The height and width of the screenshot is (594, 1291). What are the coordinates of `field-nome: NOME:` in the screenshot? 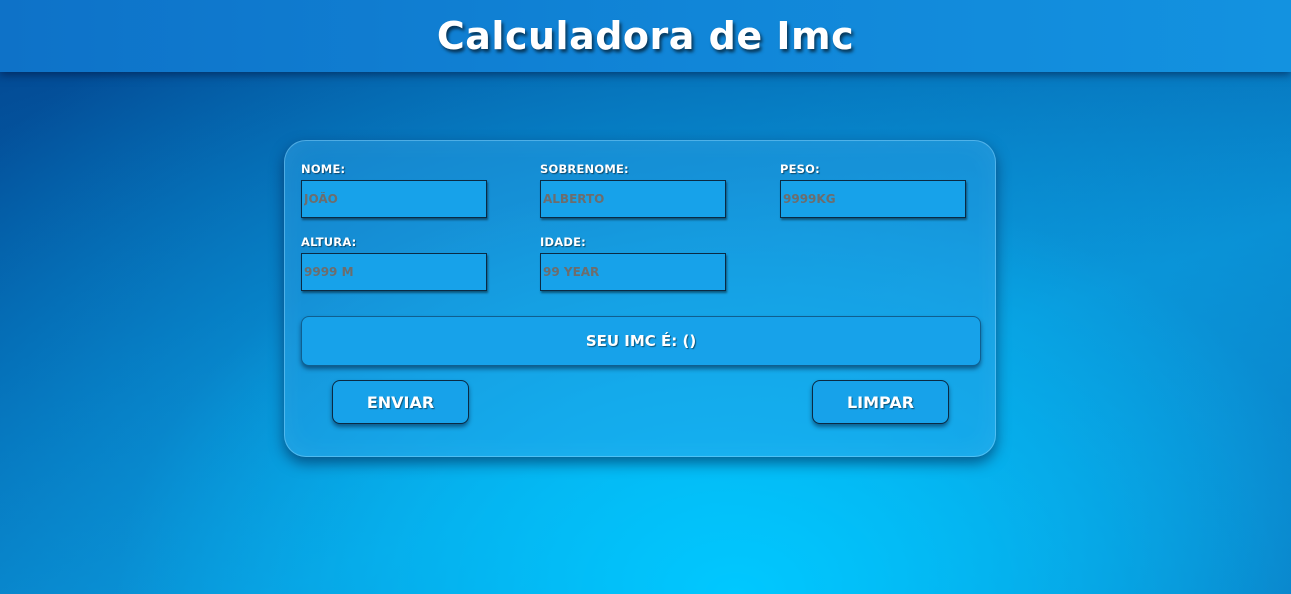 It's located at (394, 190).